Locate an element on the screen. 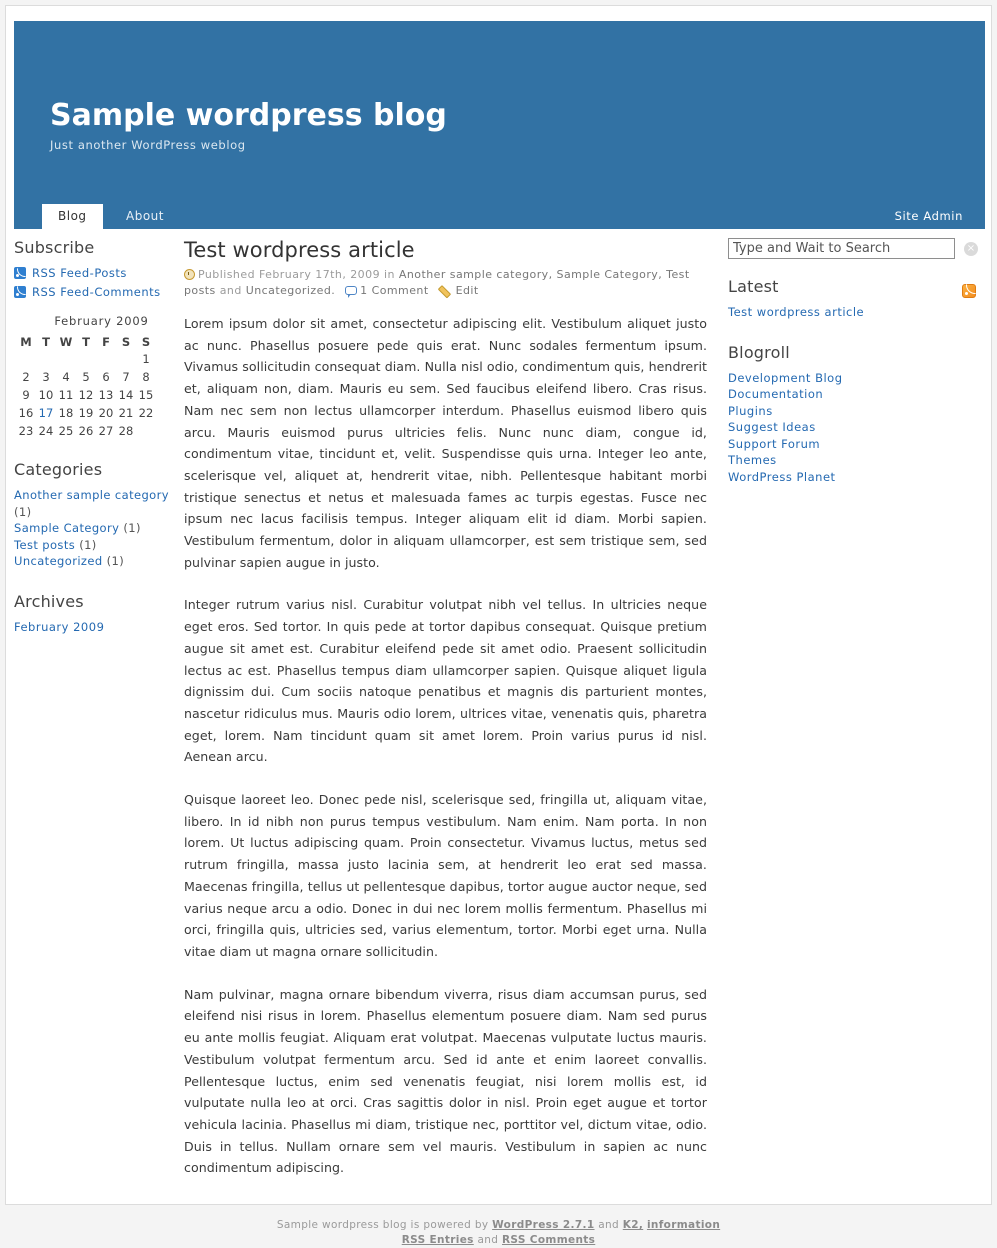 This screenshot has height=1248, width=997. calendar-week-row: 16 17 18 19 20 21 22 is located at coordinates (86, 413).